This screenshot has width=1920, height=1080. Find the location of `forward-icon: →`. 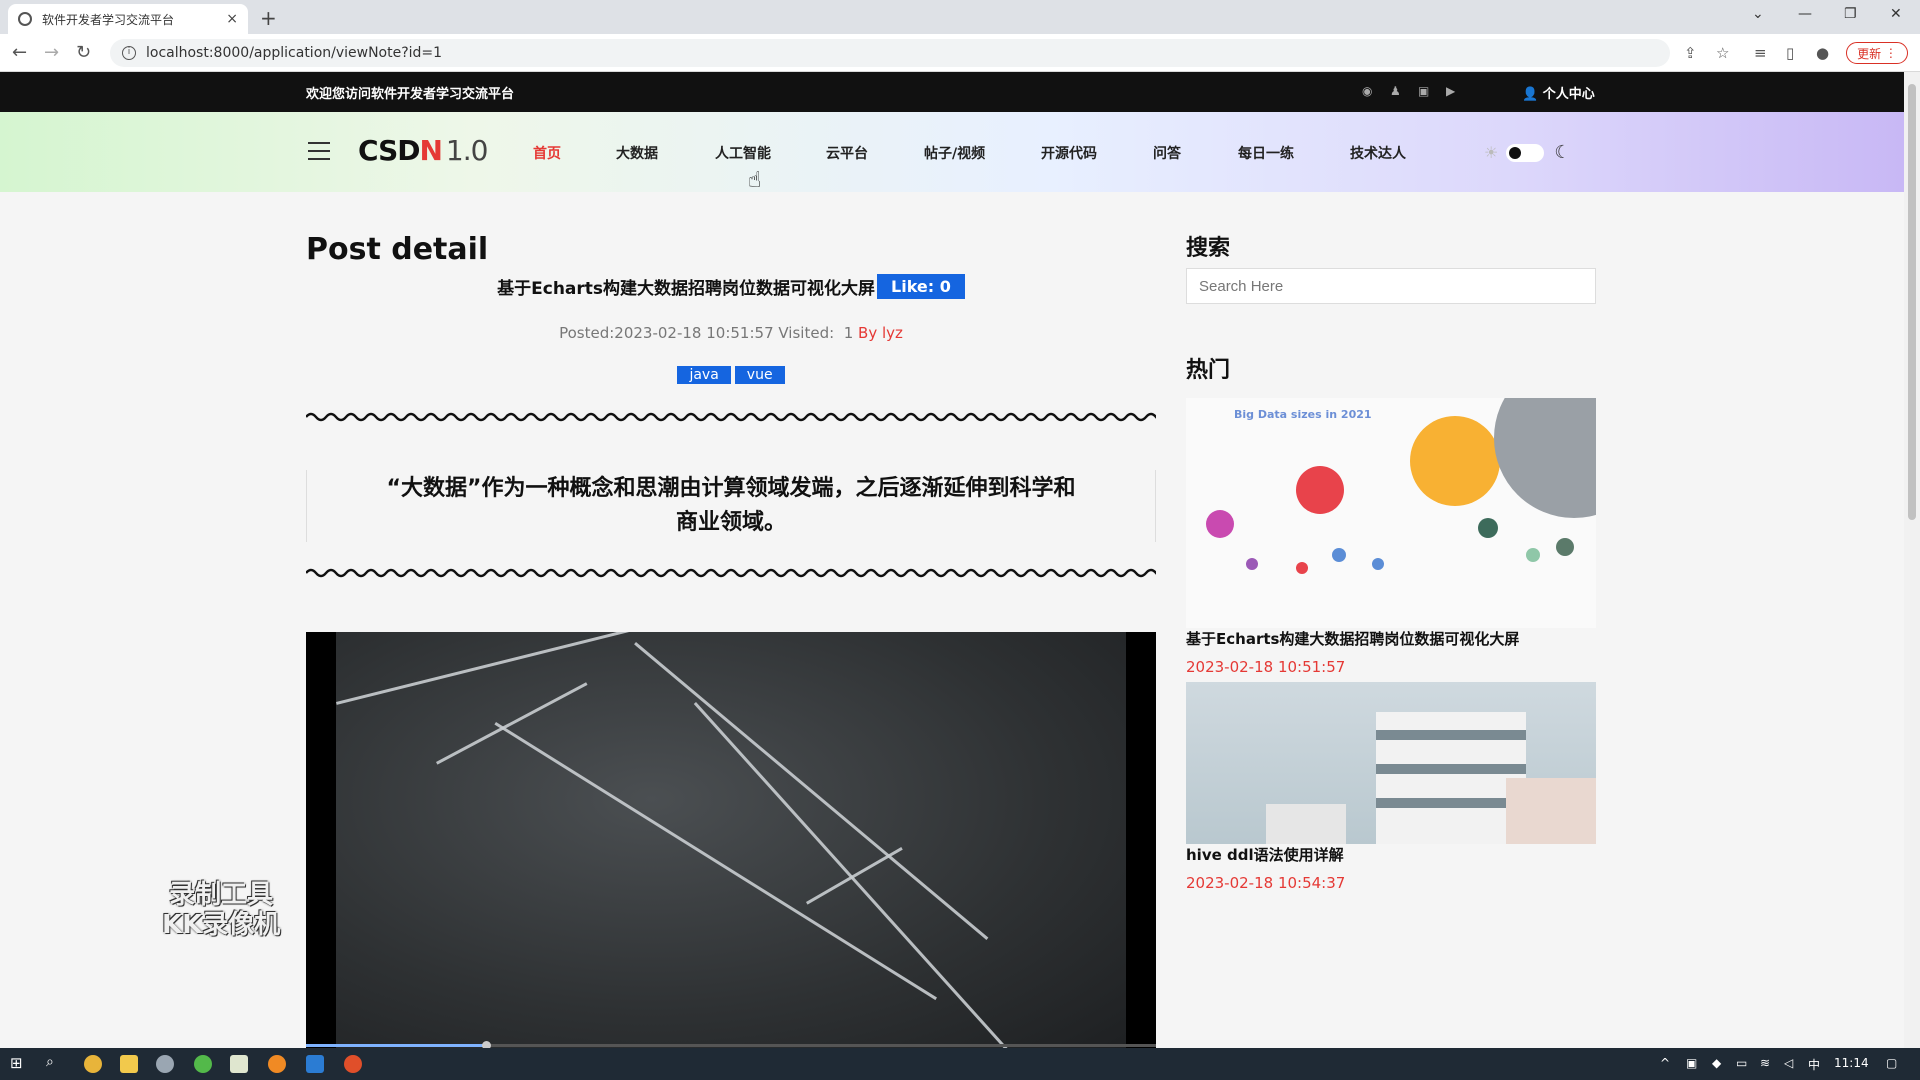

forward-icon: → is located at coordinates (51, 52).